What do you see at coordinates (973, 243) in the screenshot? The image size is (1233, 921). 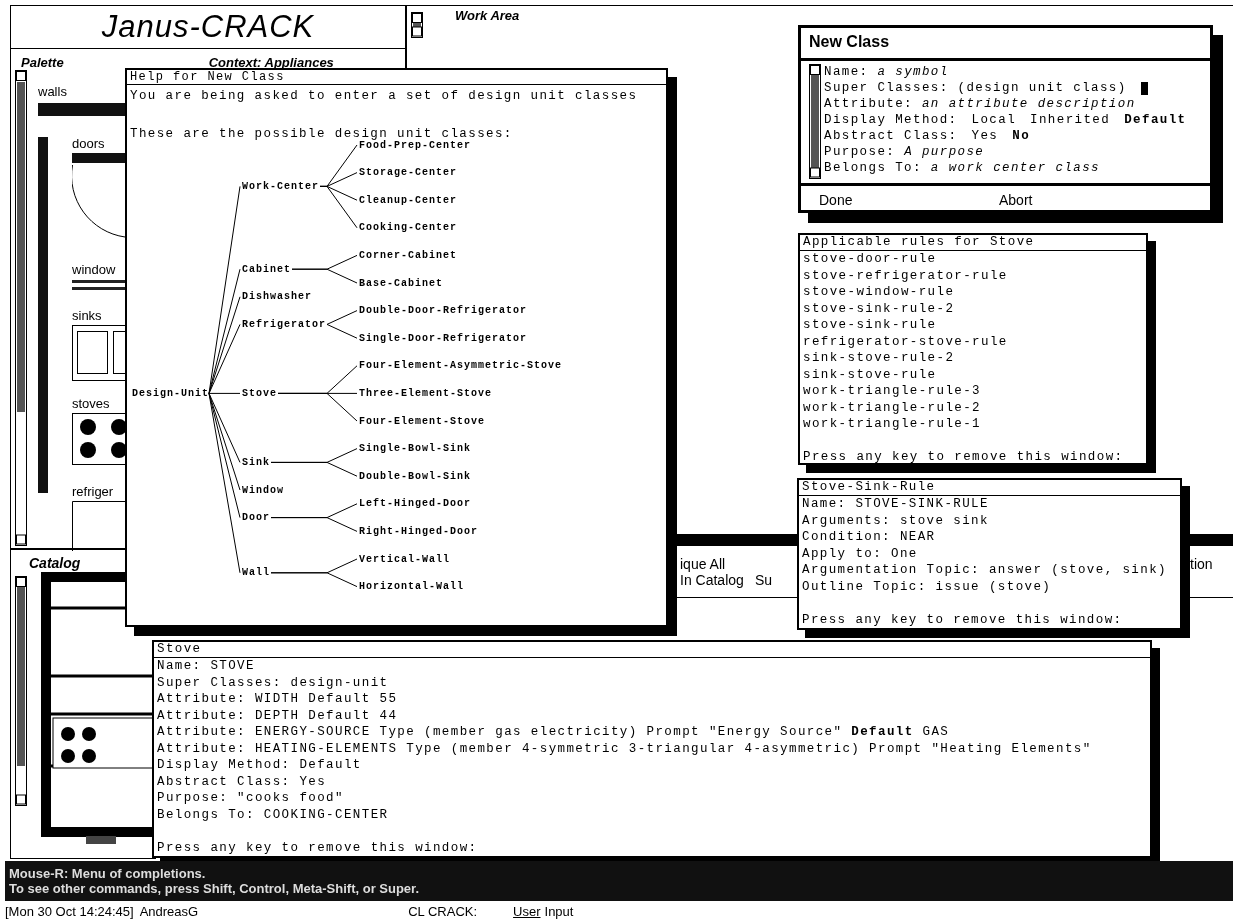 I see `window-title: Applicable rules for Stove` at bounding box center [973, 243].